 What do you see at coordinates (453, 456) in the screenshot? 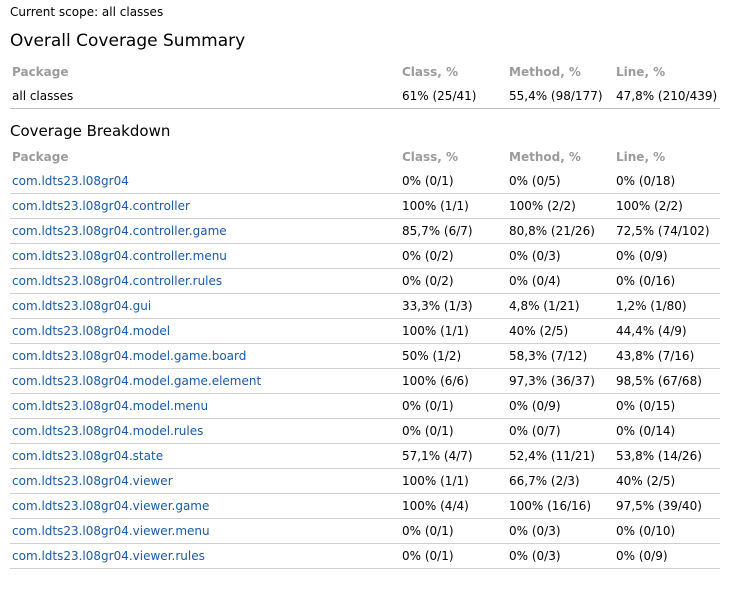
I see `class-coverage-cell: 57,1% (4/7)` at bounding box center [453, 456].